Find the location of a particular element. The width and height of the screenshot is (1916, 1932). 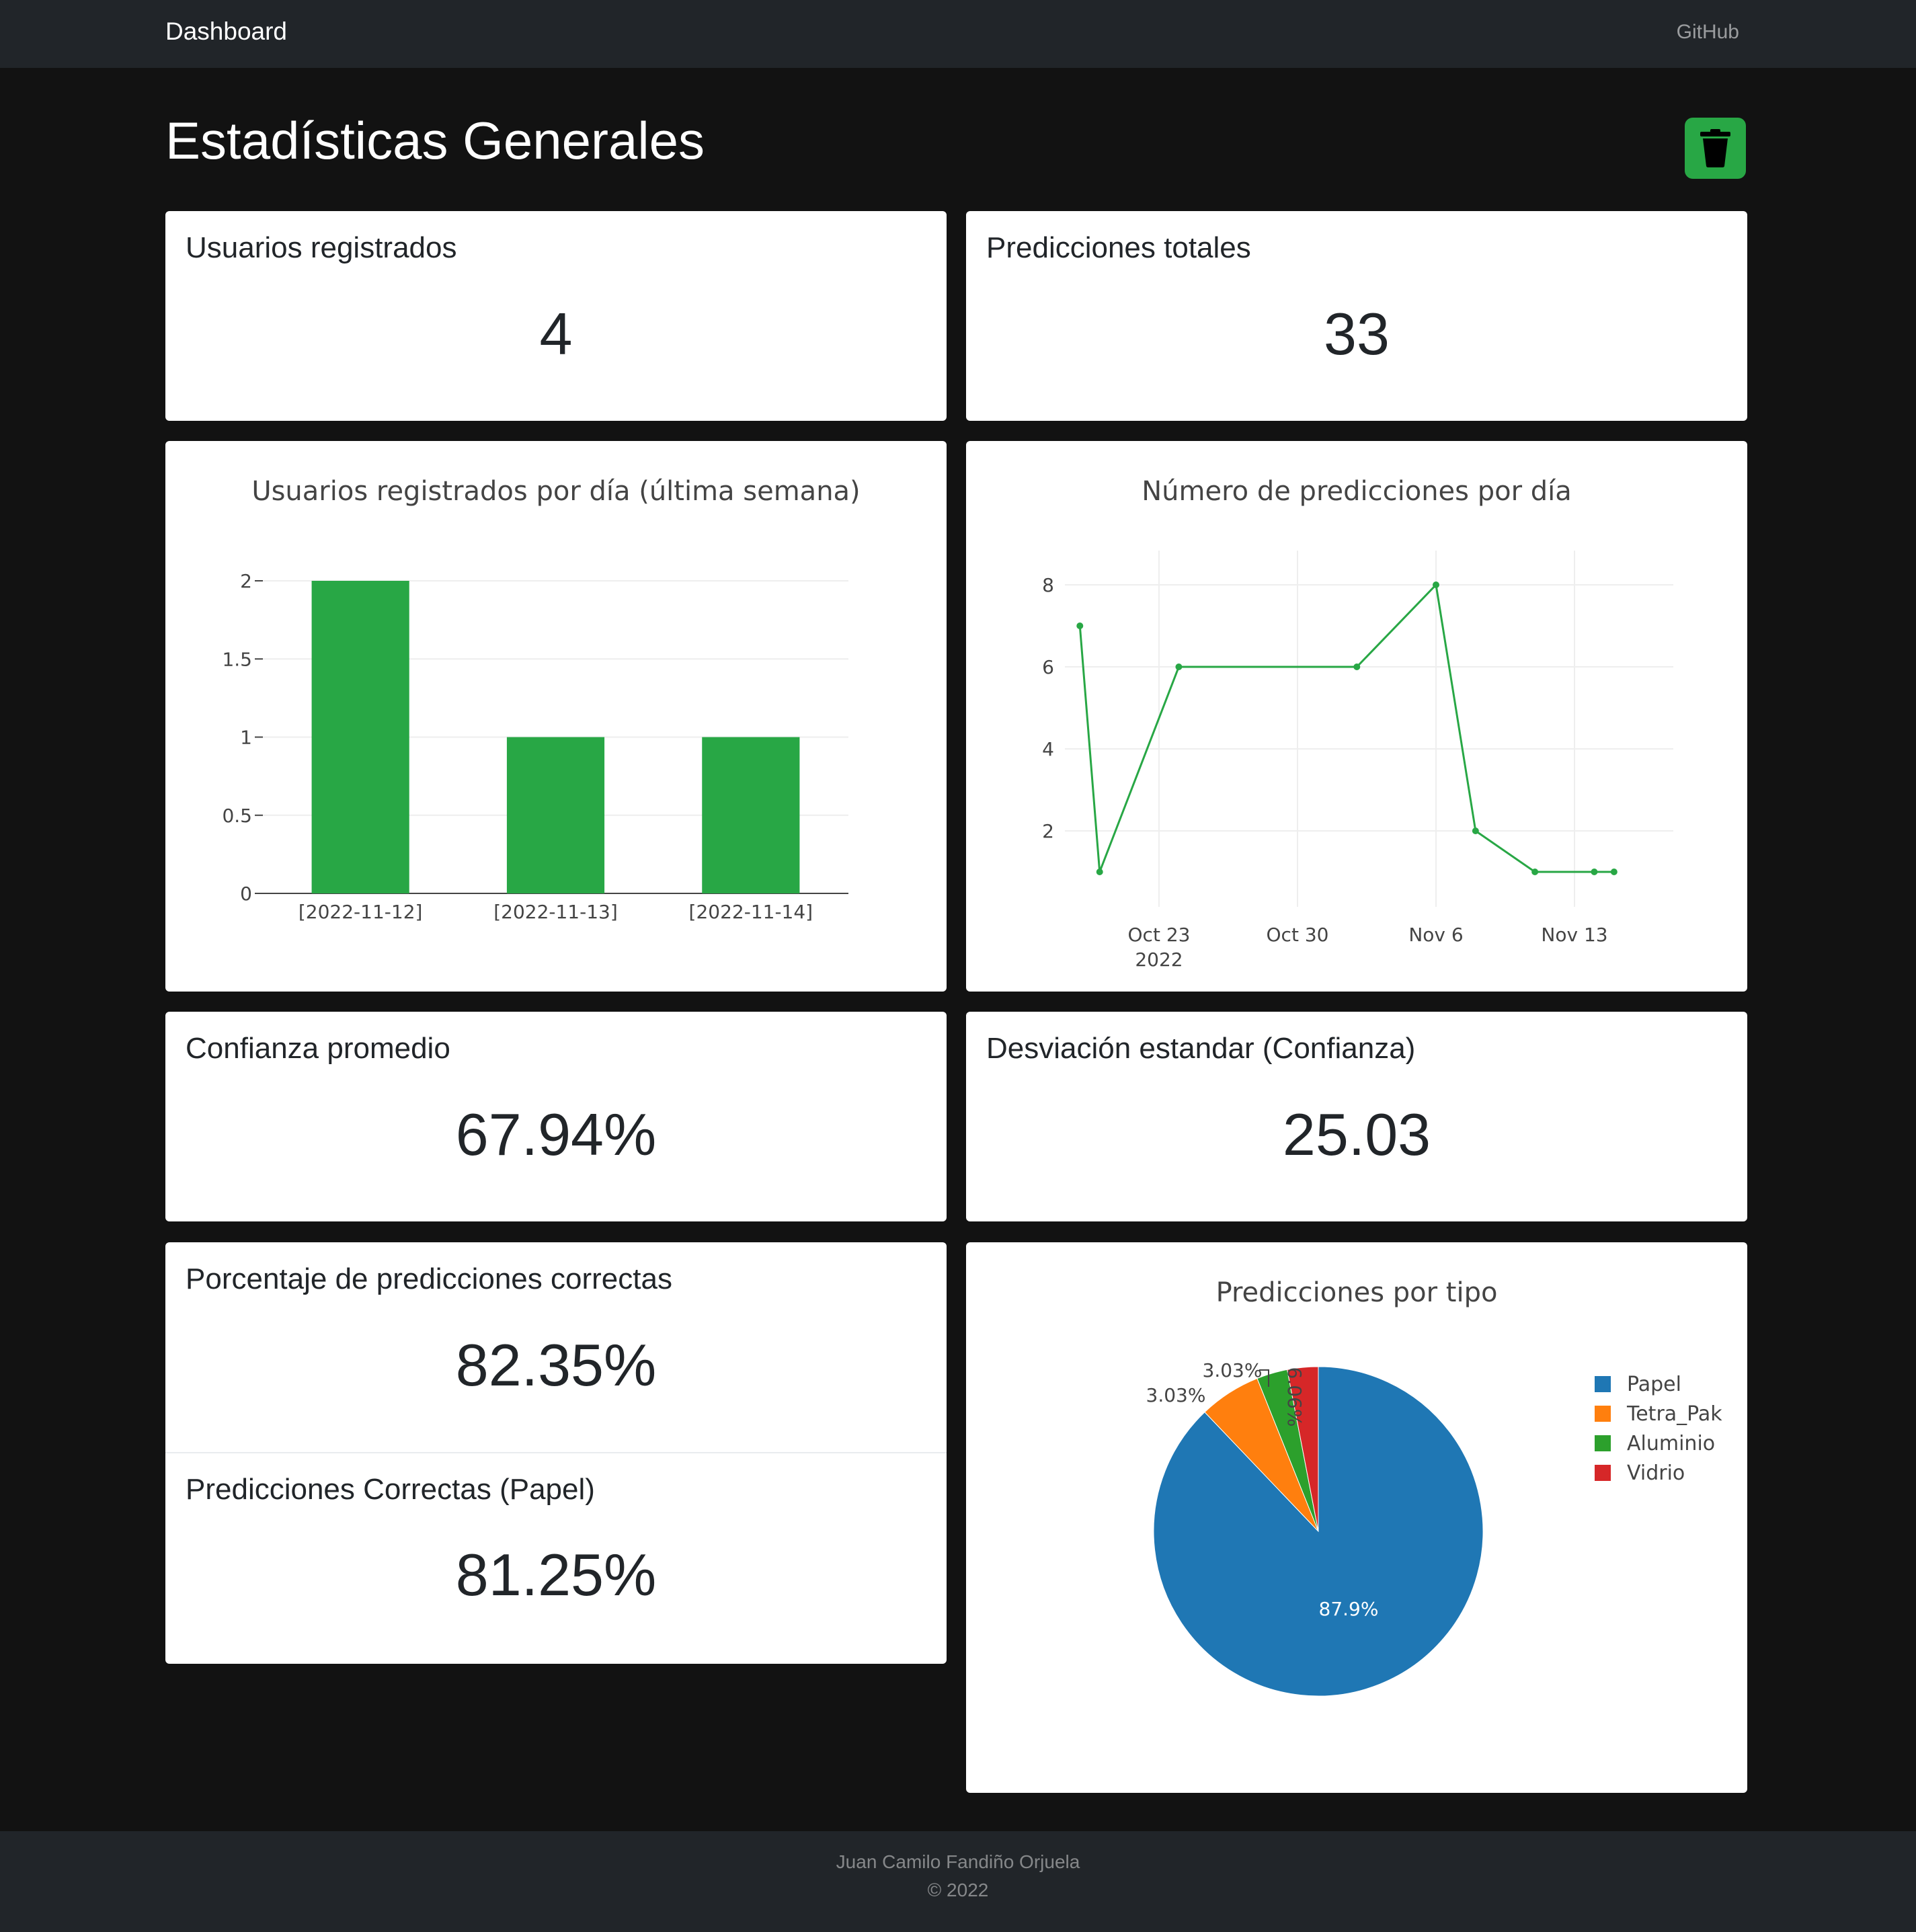

github-link: GitHub is located at coordinates (1708, 32).